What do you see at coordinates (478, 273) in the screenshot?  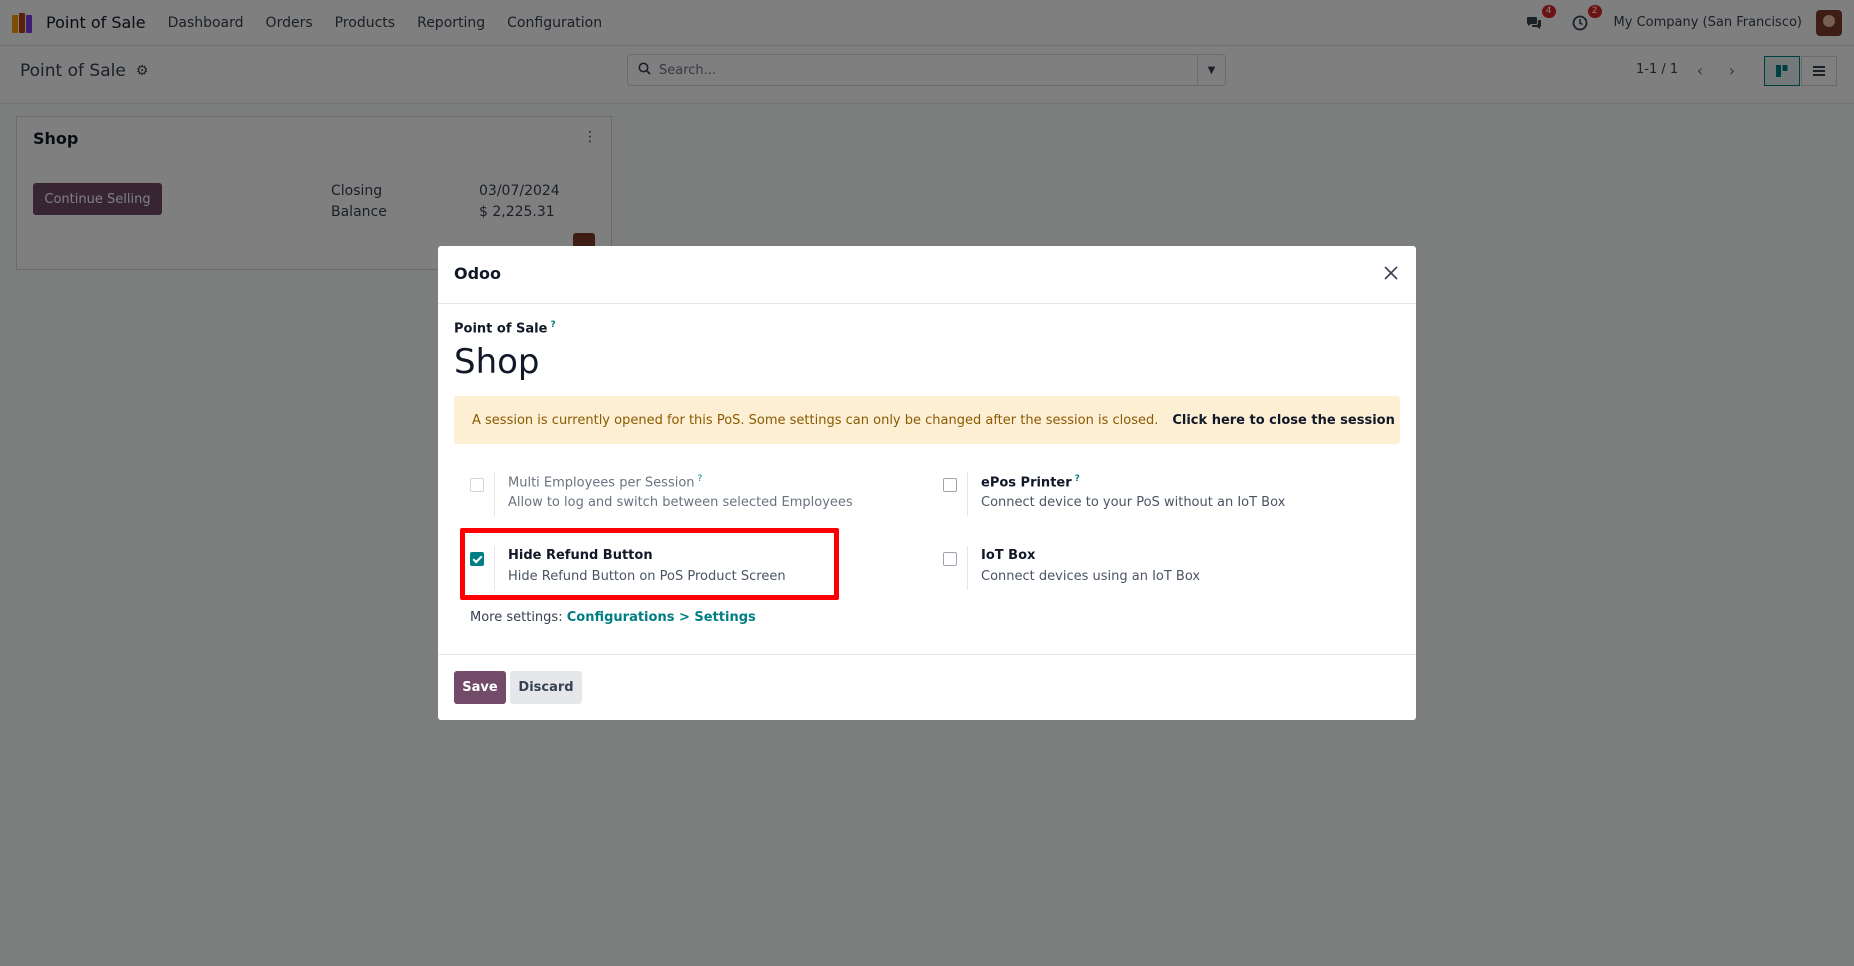 I see `dialog-title: Odoo` at bounding box center [478, 273].